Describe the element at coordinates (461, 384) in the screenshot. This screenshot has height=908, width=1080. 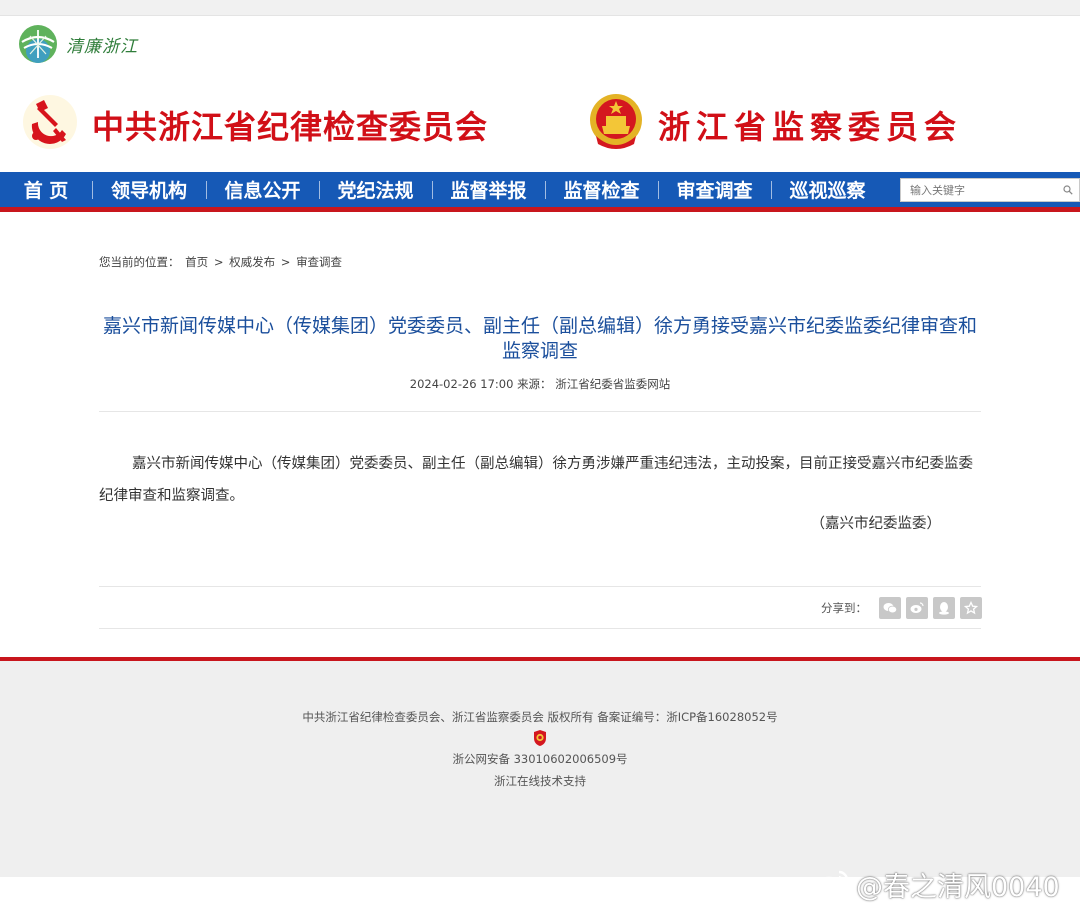
I see `article-datetime: 2024-02-26 17:00` at that location.